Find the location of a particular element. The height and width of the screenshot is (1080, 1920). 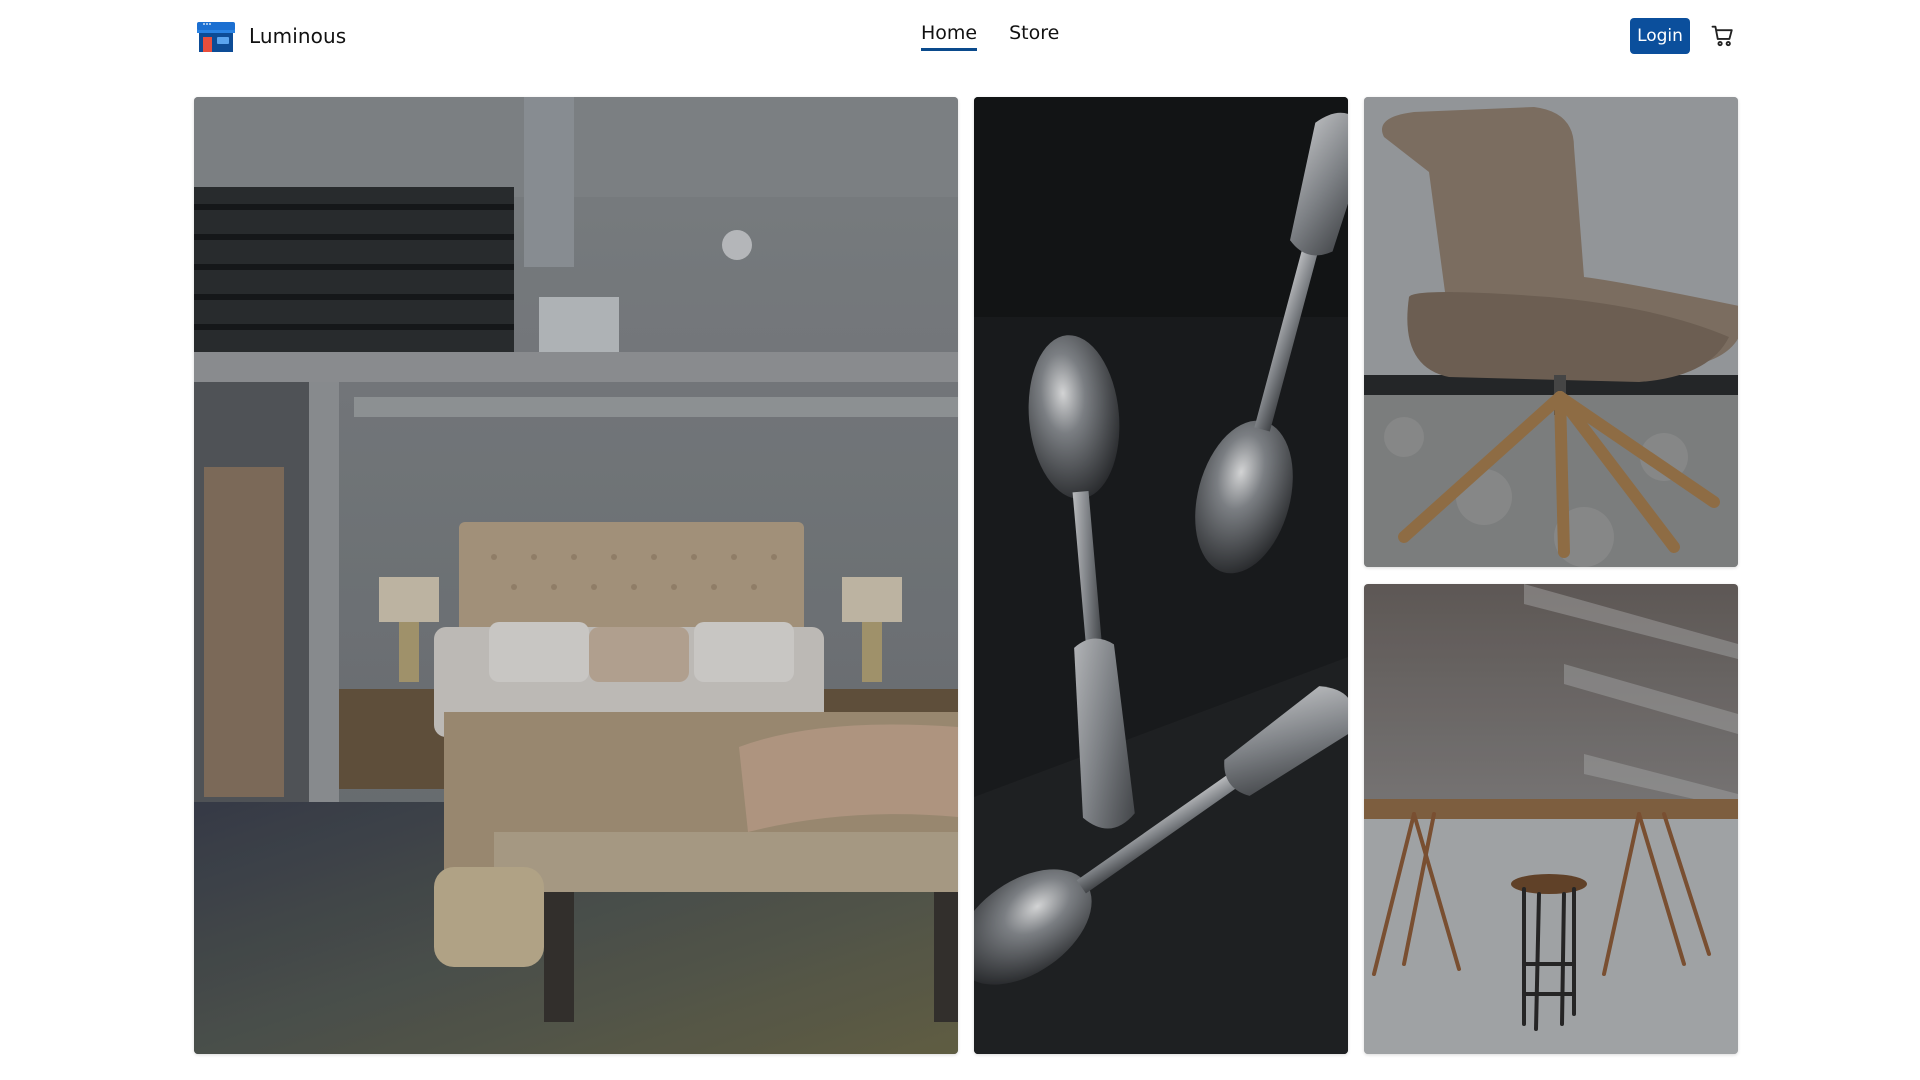

gallery-tile-table is located at coordinates (1551, 819).